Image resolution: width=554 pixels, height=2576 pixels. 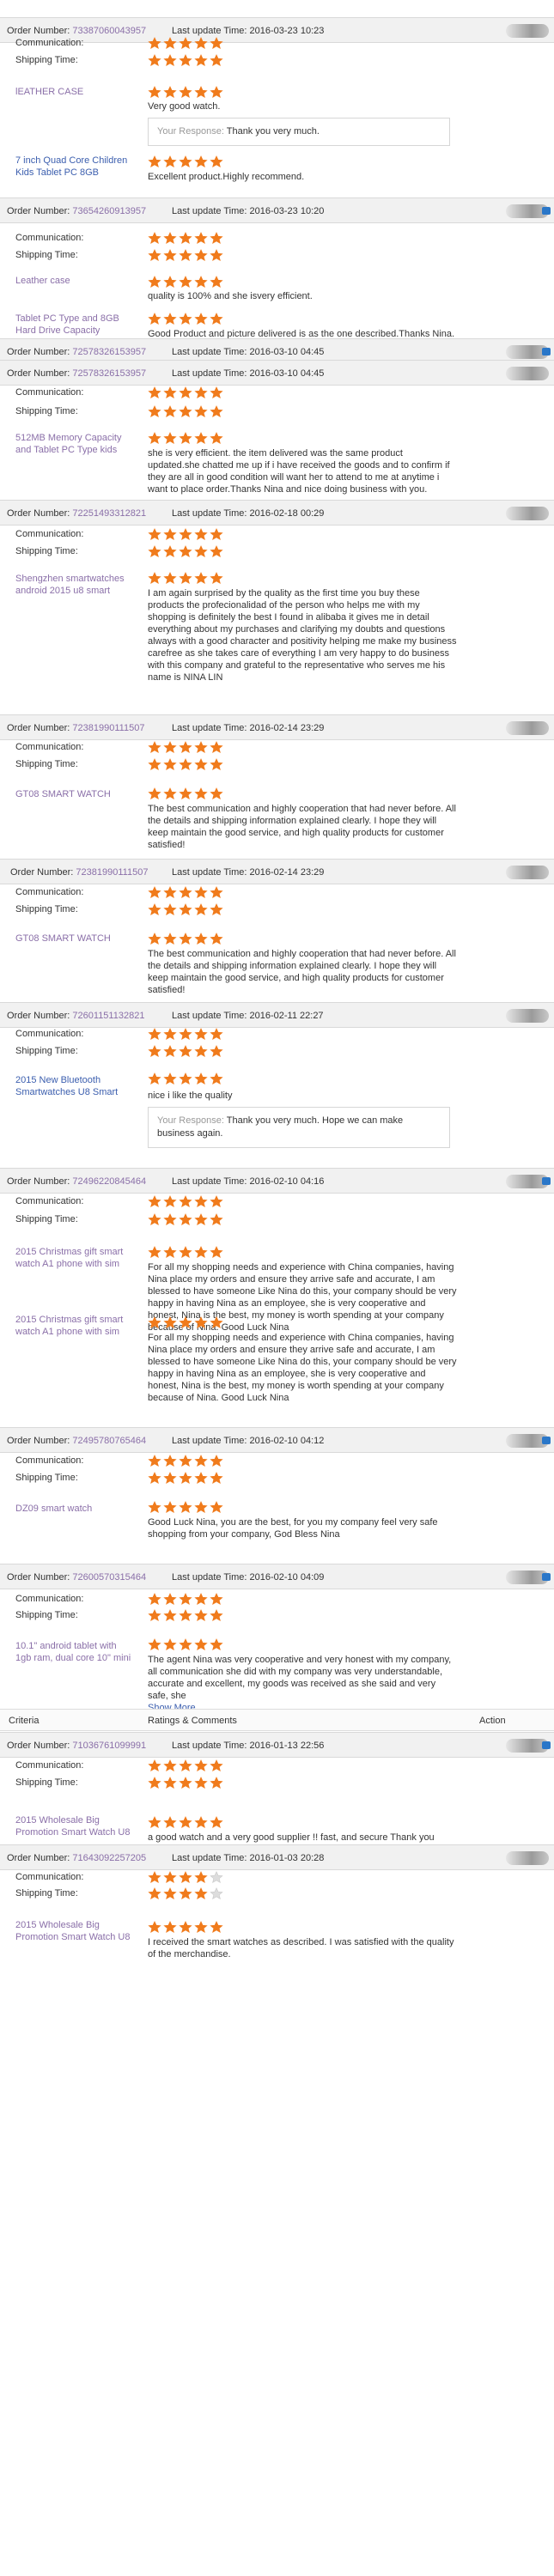 I want to click on order-number: 71036761099991, so click(x=109, y=1746).